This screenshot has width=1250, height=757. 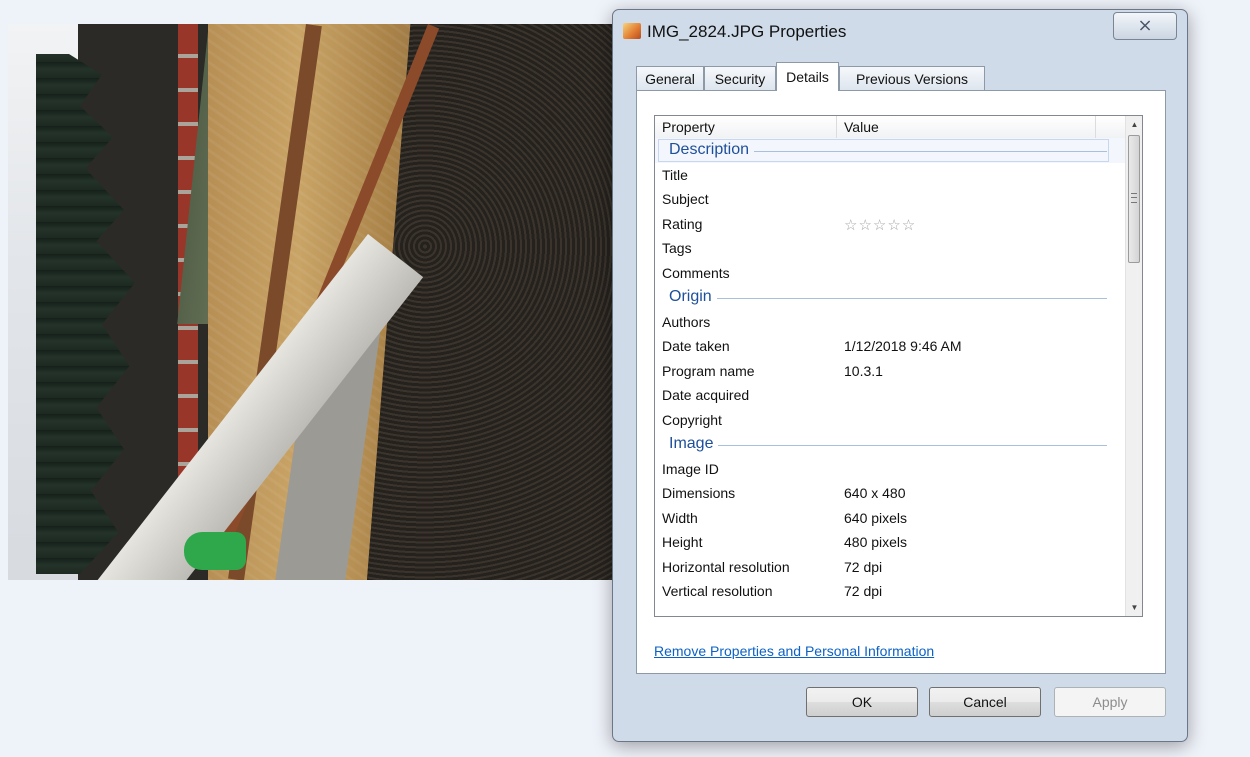 What do you see at coordinates (670, 78) in the screenshot?
I see `tab-general: General` at bounding box center [670, 78].